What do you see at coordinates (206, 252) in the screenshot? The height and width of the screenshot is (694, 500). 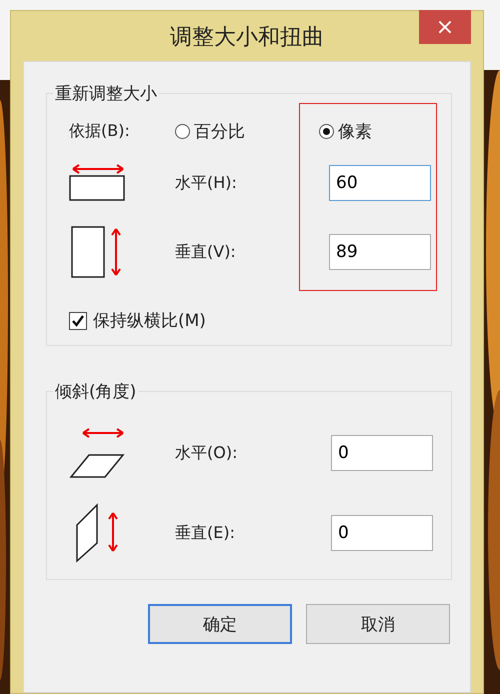 I see `field-label: 垂直(V):` at bounding box center [206, 252].